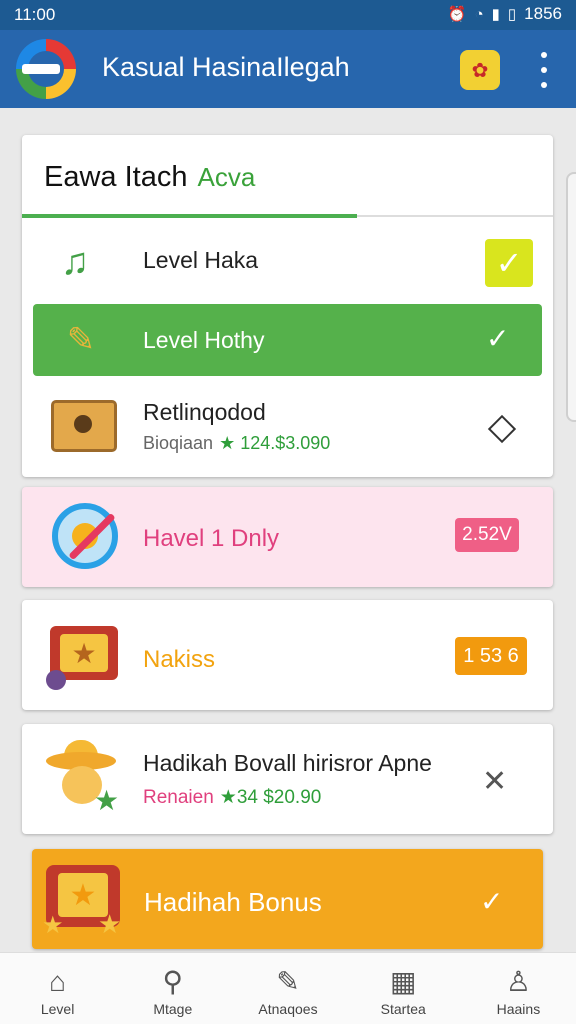 The height and width of the screenshot is (1024, 576). Describe the element at coordinates (233, 902) in the screenshot. I see `card-label: Hadihah Bonus` at that location.